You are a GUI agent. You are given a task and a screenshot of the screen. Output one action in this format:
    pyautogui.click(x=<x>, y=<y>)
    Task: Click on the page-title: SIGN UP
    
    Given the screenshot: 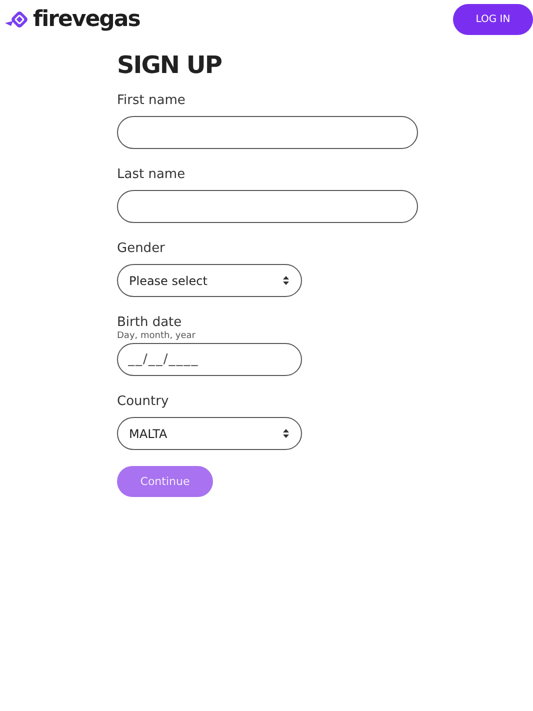 What is the action you would take?
    pyautogui.click(x=169, y=65)
    